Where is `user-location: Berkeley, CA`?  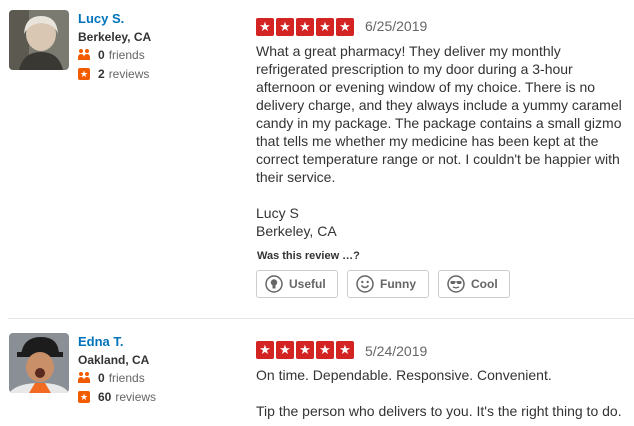 user-location: Berkeley, CA is located at coordinates (115, 37).